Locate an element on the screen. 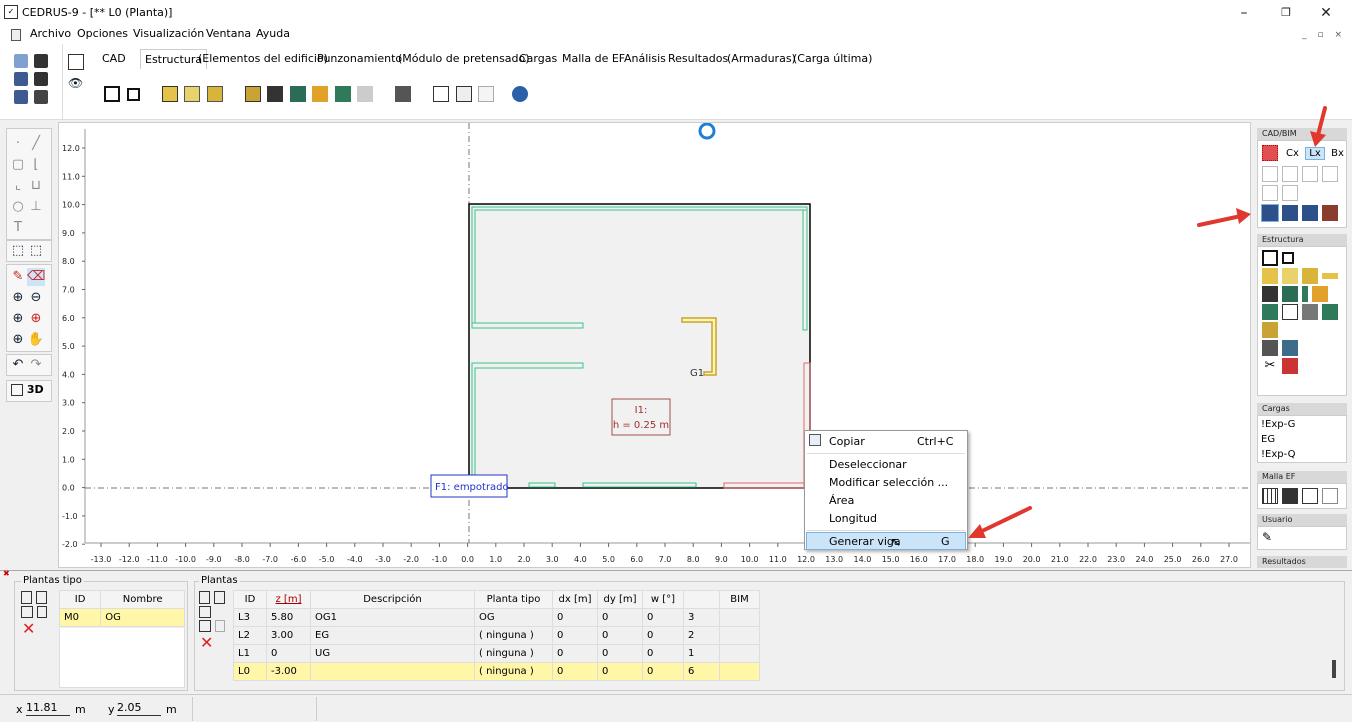  col-bim: BIM is located at coordinates (739, 599).